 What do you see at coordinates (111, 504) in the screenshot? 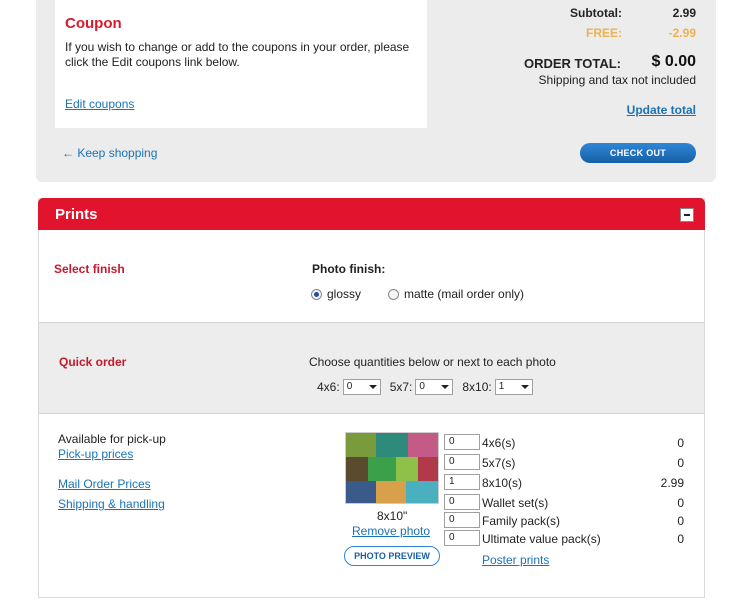
I see `shipping-handling-link: Shipping & handling` at bounding box center [111, 504].